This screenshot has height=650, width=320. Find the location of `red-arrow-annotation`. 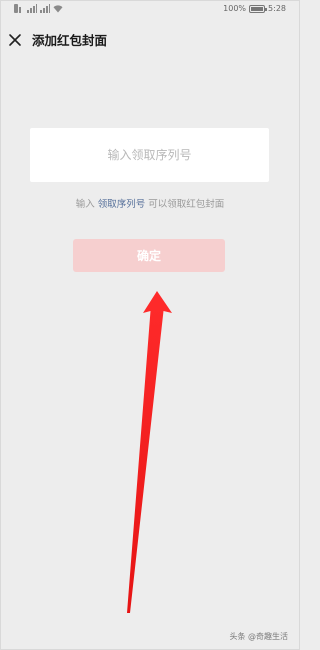

red-arrow-annotation is located at coordinates (149, 452).